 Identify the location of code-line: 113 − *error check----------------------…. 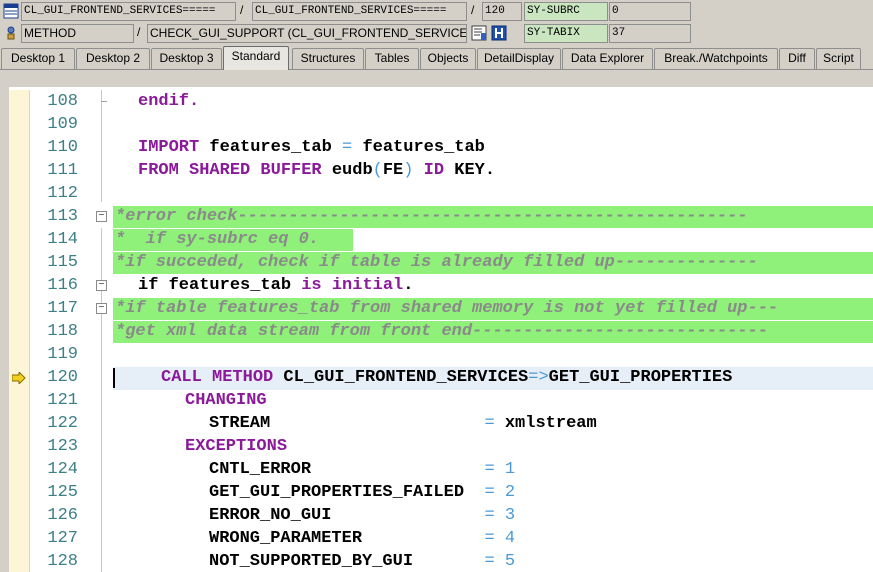
(436, 216).